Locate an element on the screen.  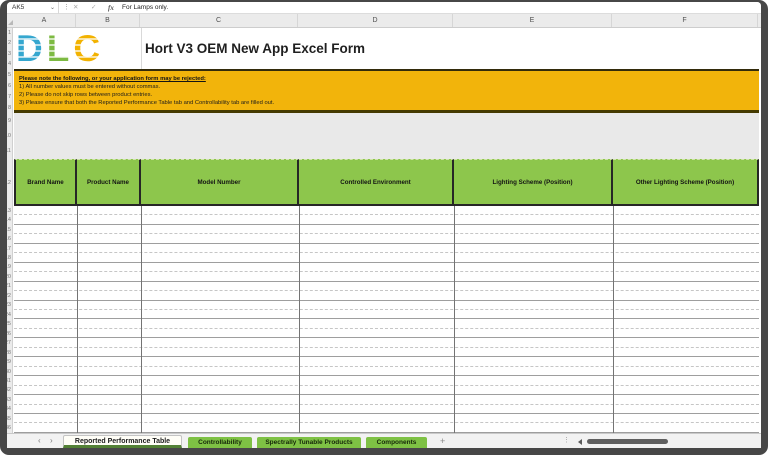
row-header: 2 is located at coordinates (9, 43).